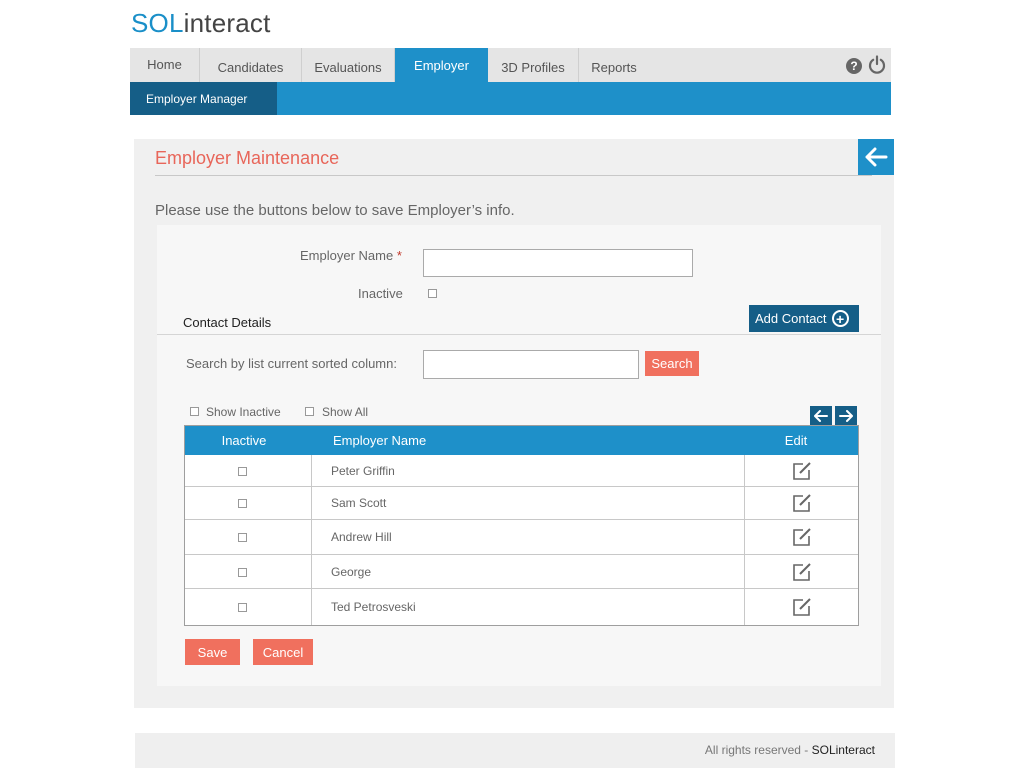 The image size is (1024, 768). What do you see at coordinates (212, 652) in the screenshot?
I see `save-button: Save` at bounding box center [212, 652].